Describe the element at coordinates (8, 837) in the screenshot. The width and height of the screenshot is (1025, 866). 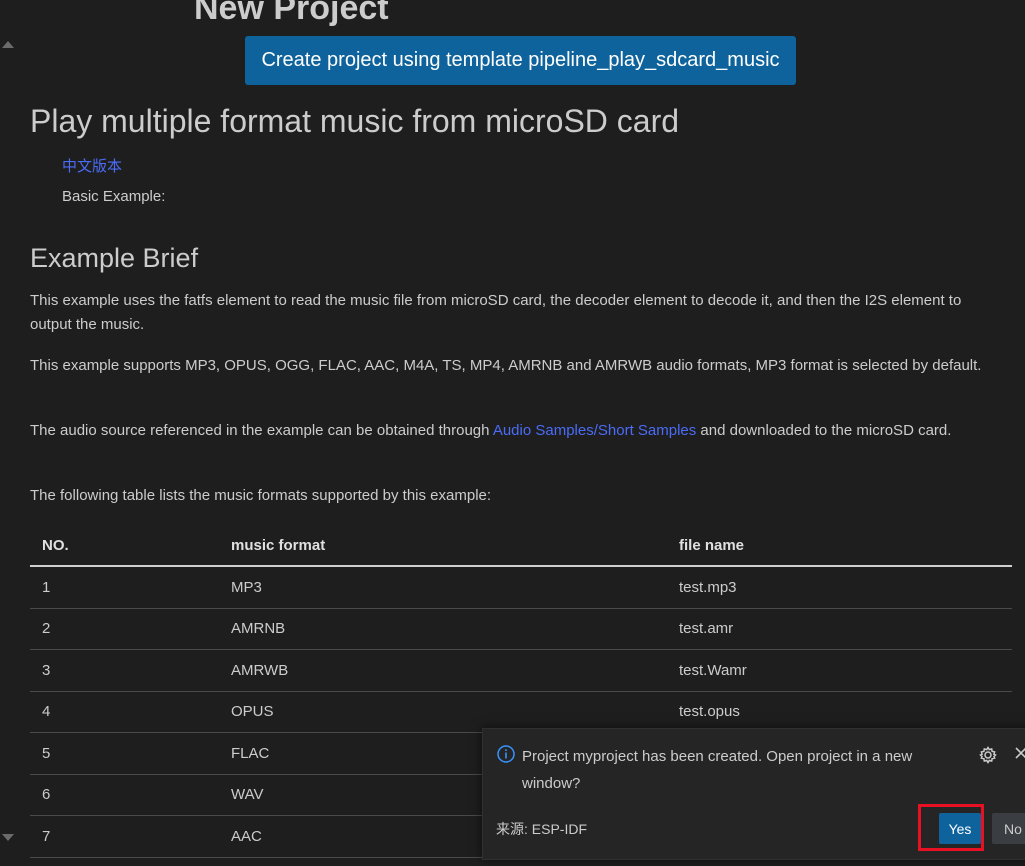
I see `scroll-down-arrow-icon` at that location.